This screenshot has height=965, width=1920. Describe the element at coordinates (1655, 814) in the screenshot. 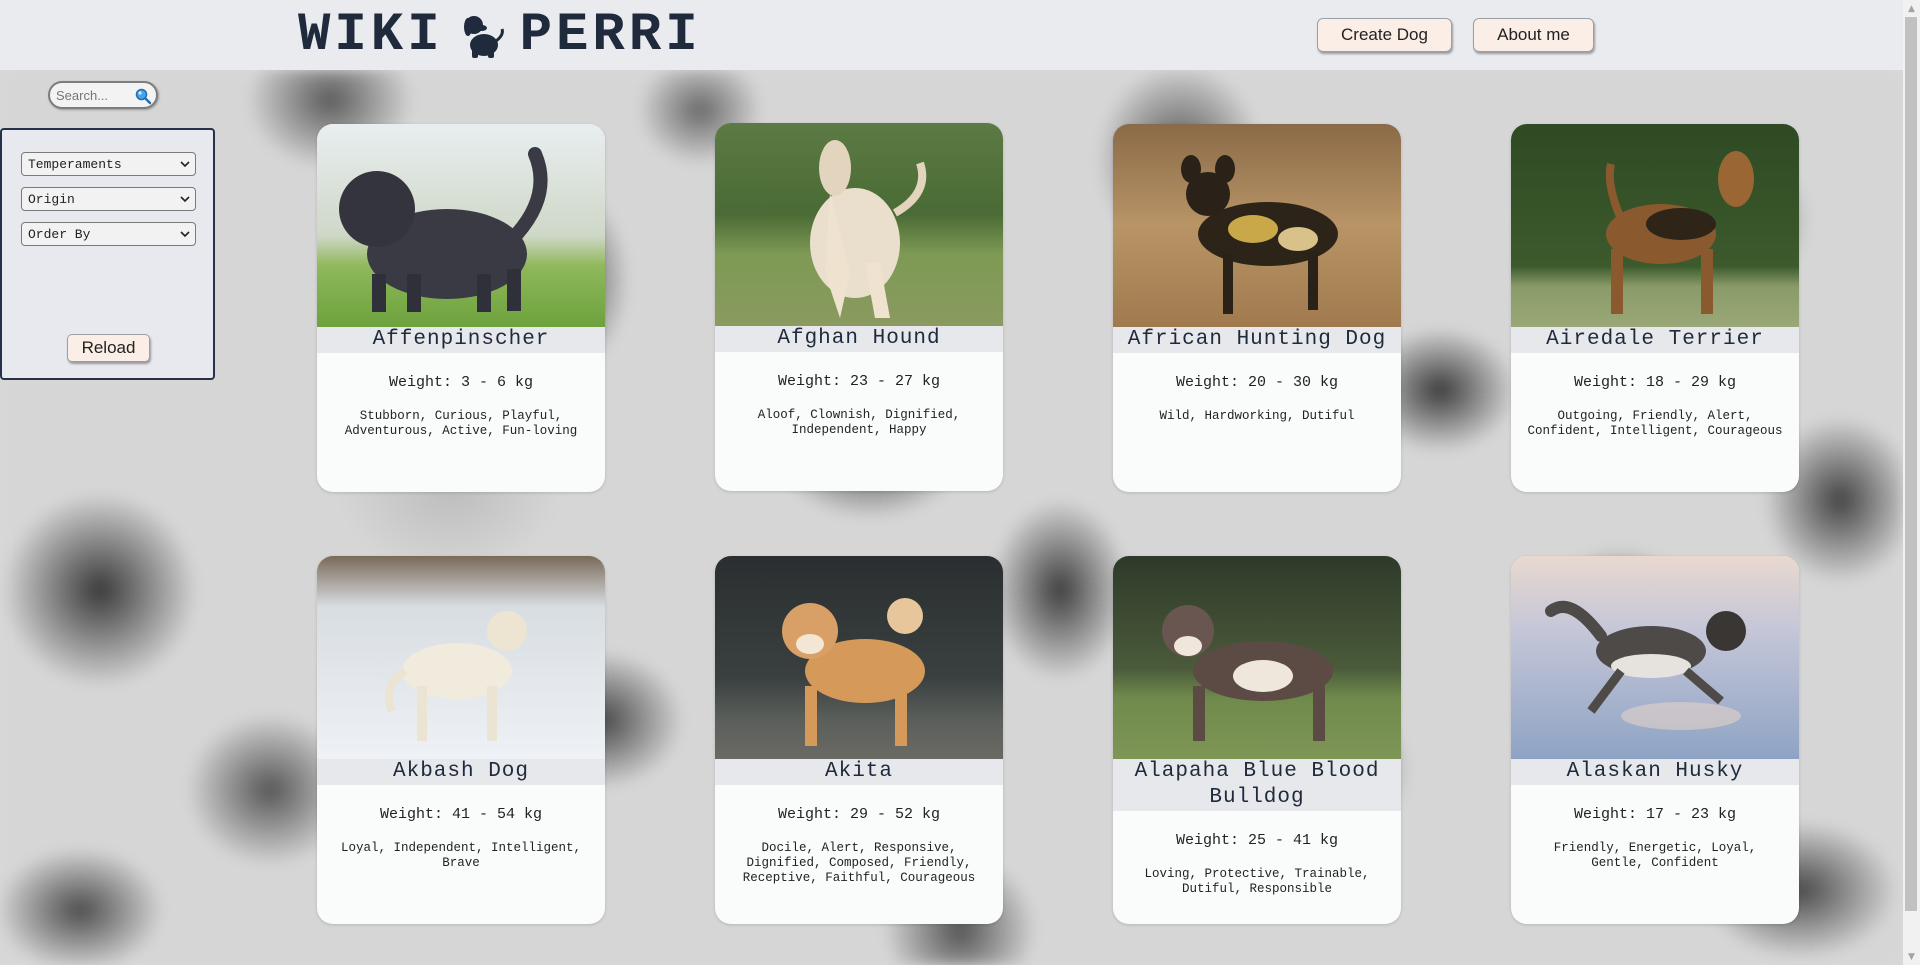

I see `dog-weight: Weight: 17 - 23 kg` at that location.